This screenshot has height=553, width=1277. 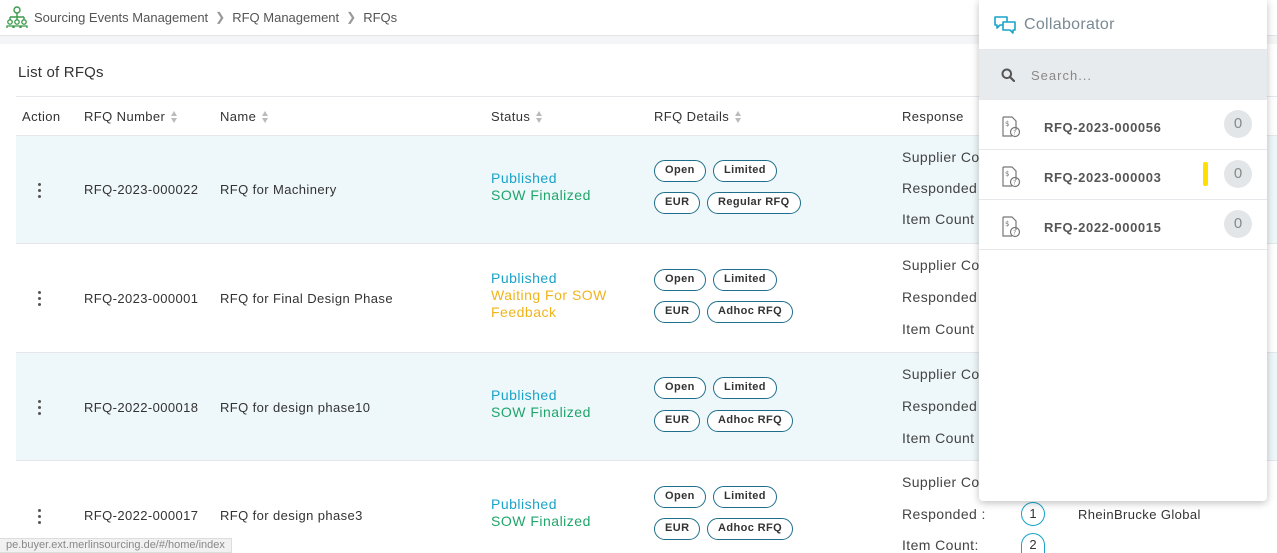 I want to click on response-item-count-label: Item Count:, so click(x=940, y=545).